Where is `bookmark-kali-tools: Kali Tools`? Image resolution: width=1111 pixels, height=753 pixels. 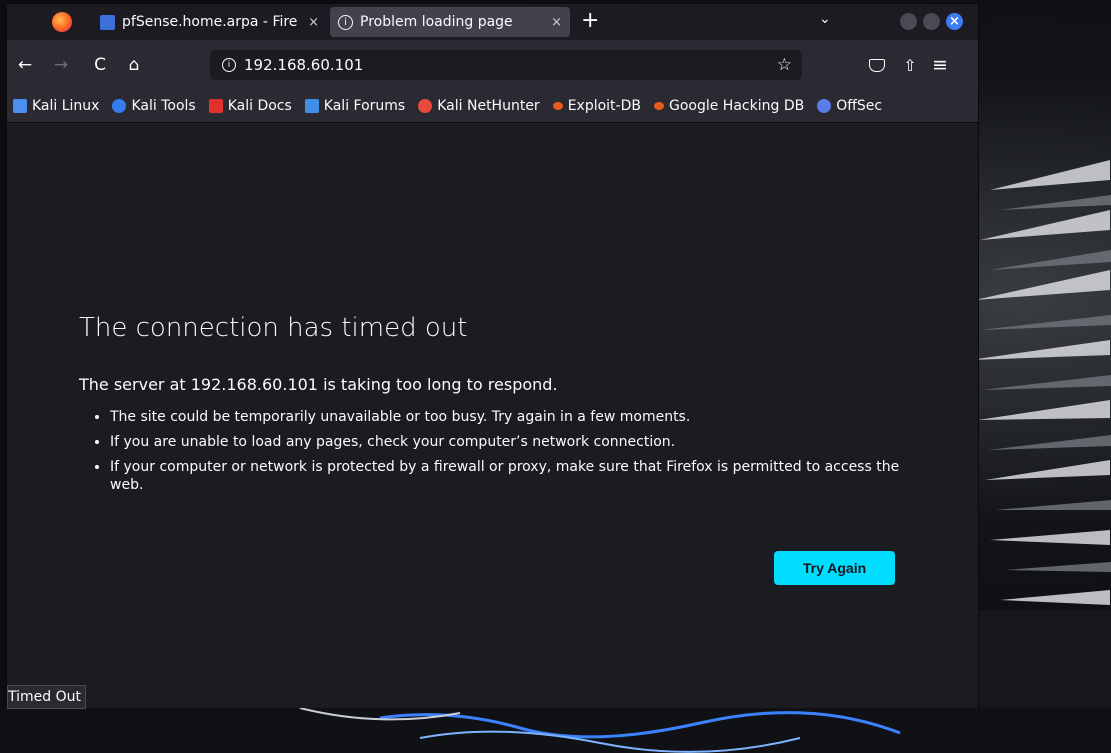 bookmark-kali-tools: Kali Tools is located at coordinates (154, 106).